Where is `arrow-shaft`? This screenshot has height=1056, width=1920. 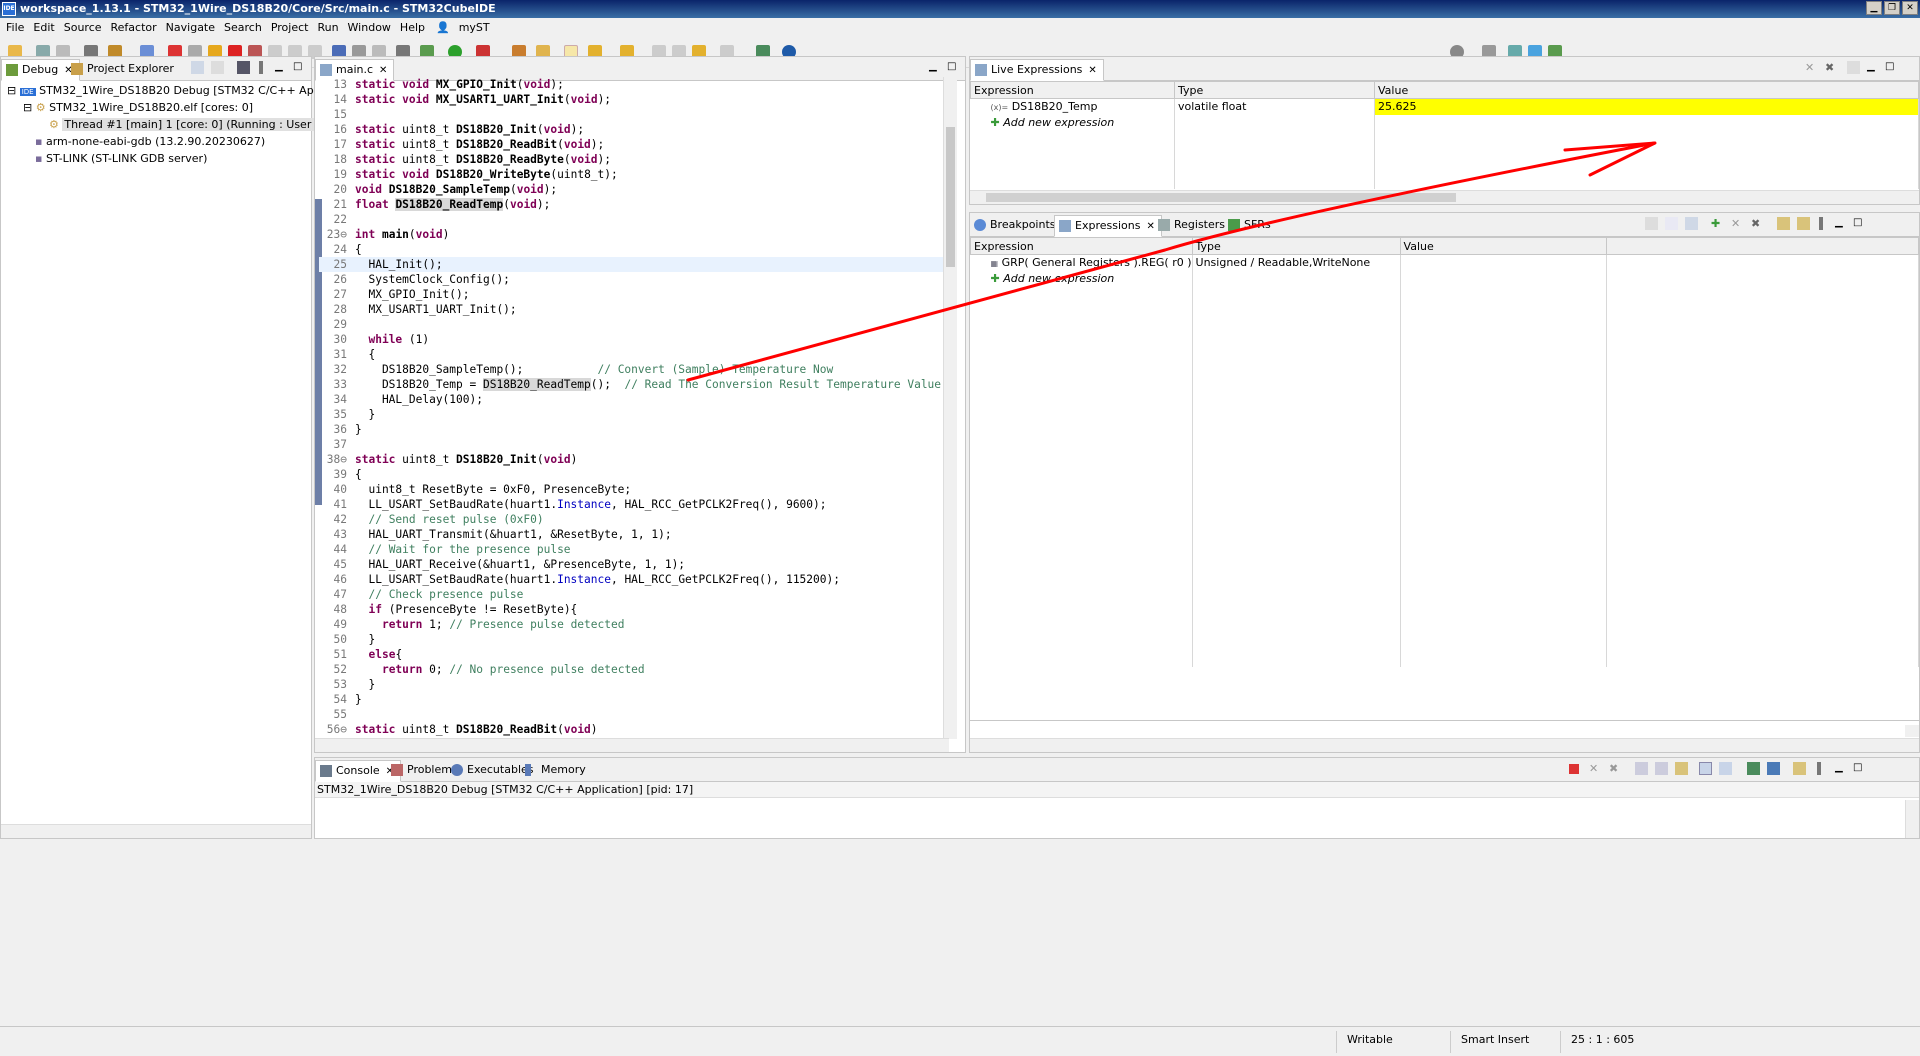 arrow-shaft is located at coordinates (1171, 261).